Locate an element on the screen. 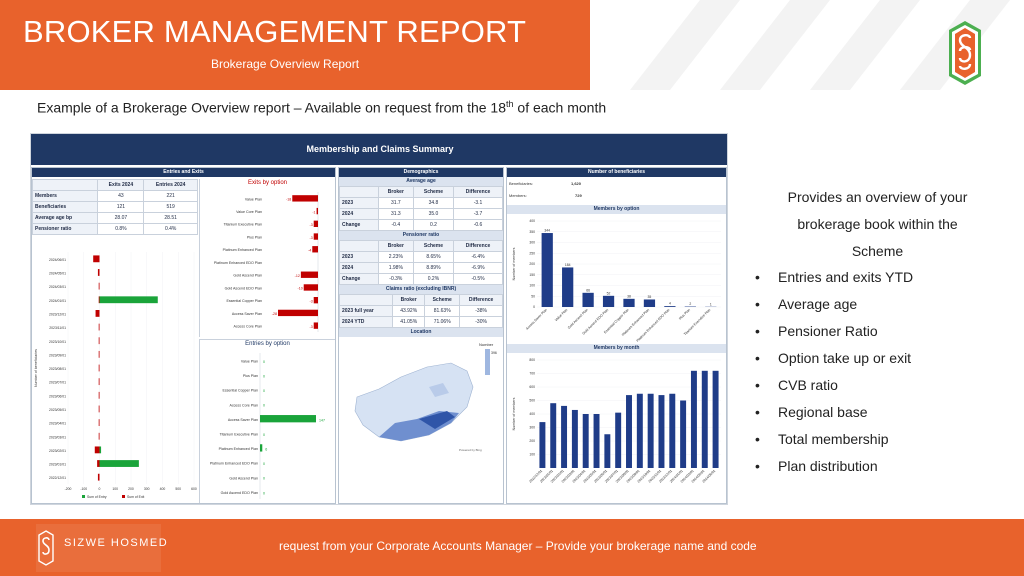  members-by-month-title: Members by month is located at coordinates (616, 348).